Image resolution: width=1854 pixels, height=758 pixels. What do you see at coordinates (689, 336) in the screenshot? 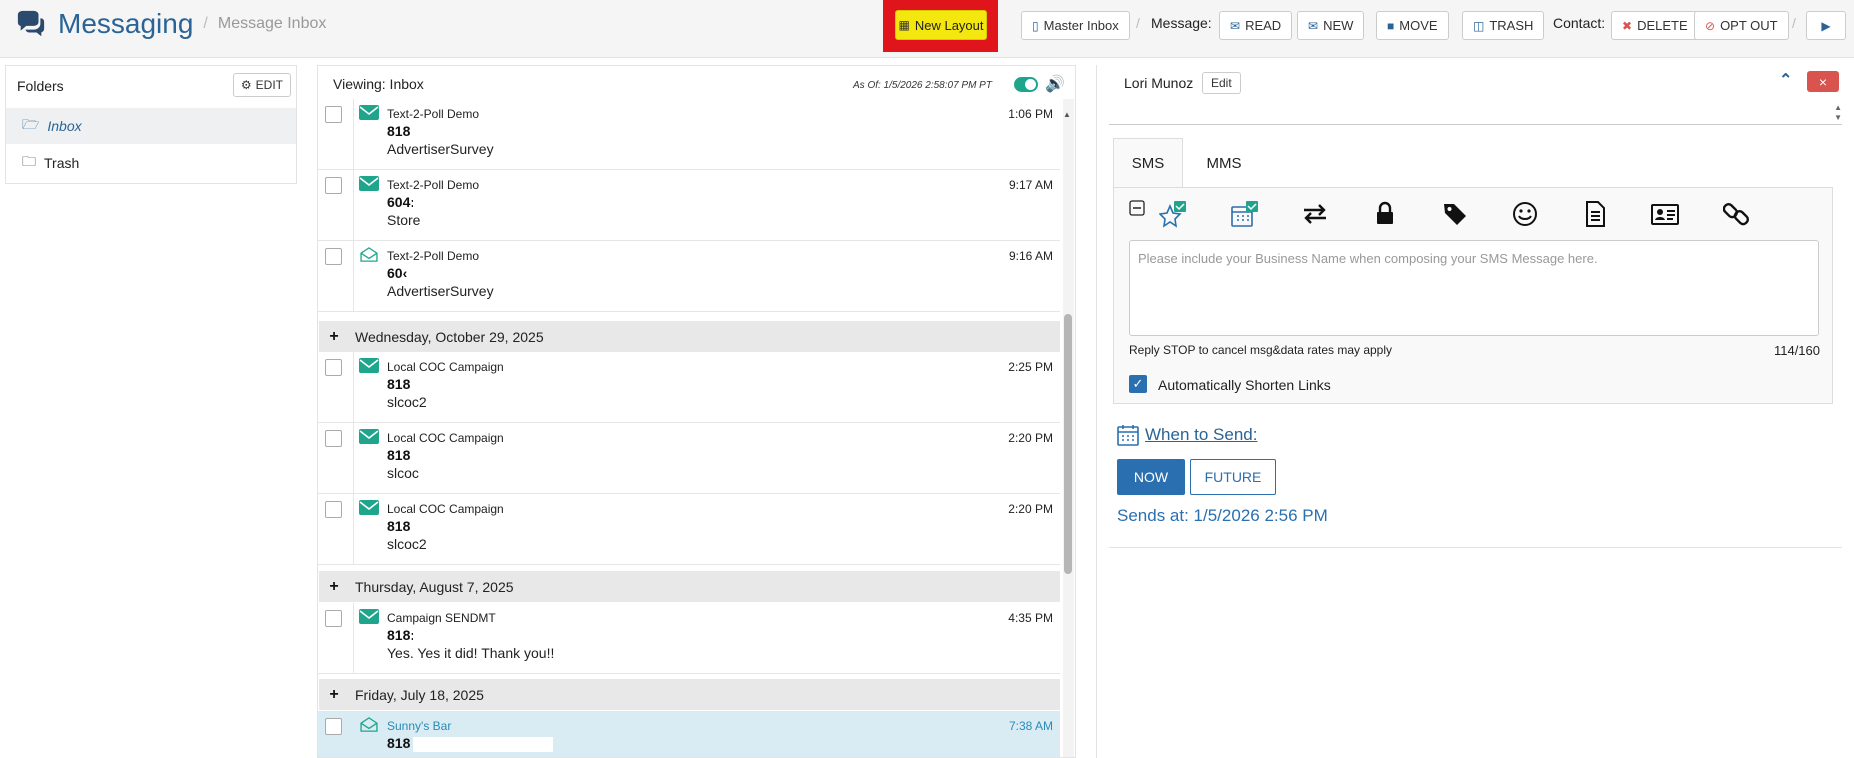
I see `day-group-header: + Wednesday, October 29, 2025` at bounding box center [689, 336].